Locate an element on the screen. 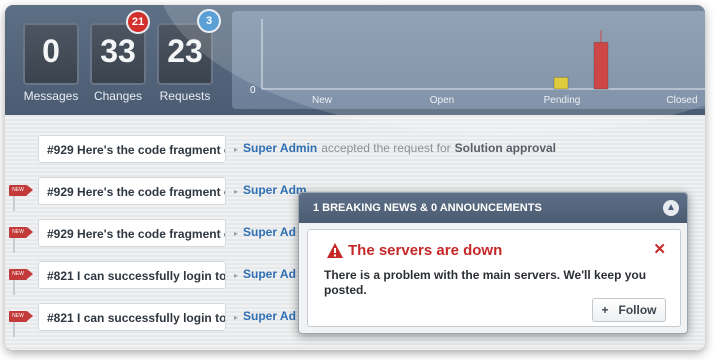  x-tick-label: Open is located at coordinates (442, 100).